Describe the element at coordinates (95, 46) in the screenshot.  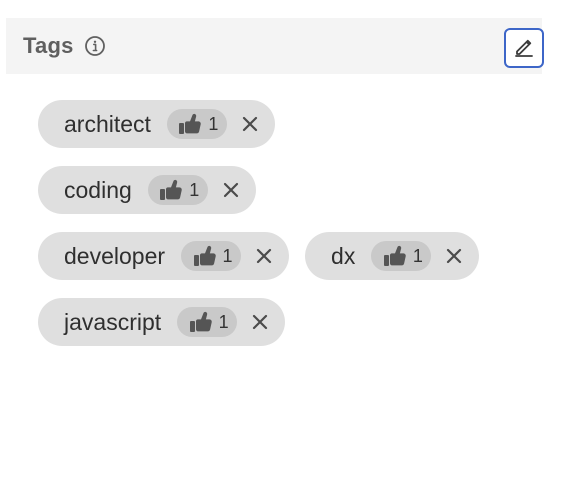
I see `info-icon` at that location.